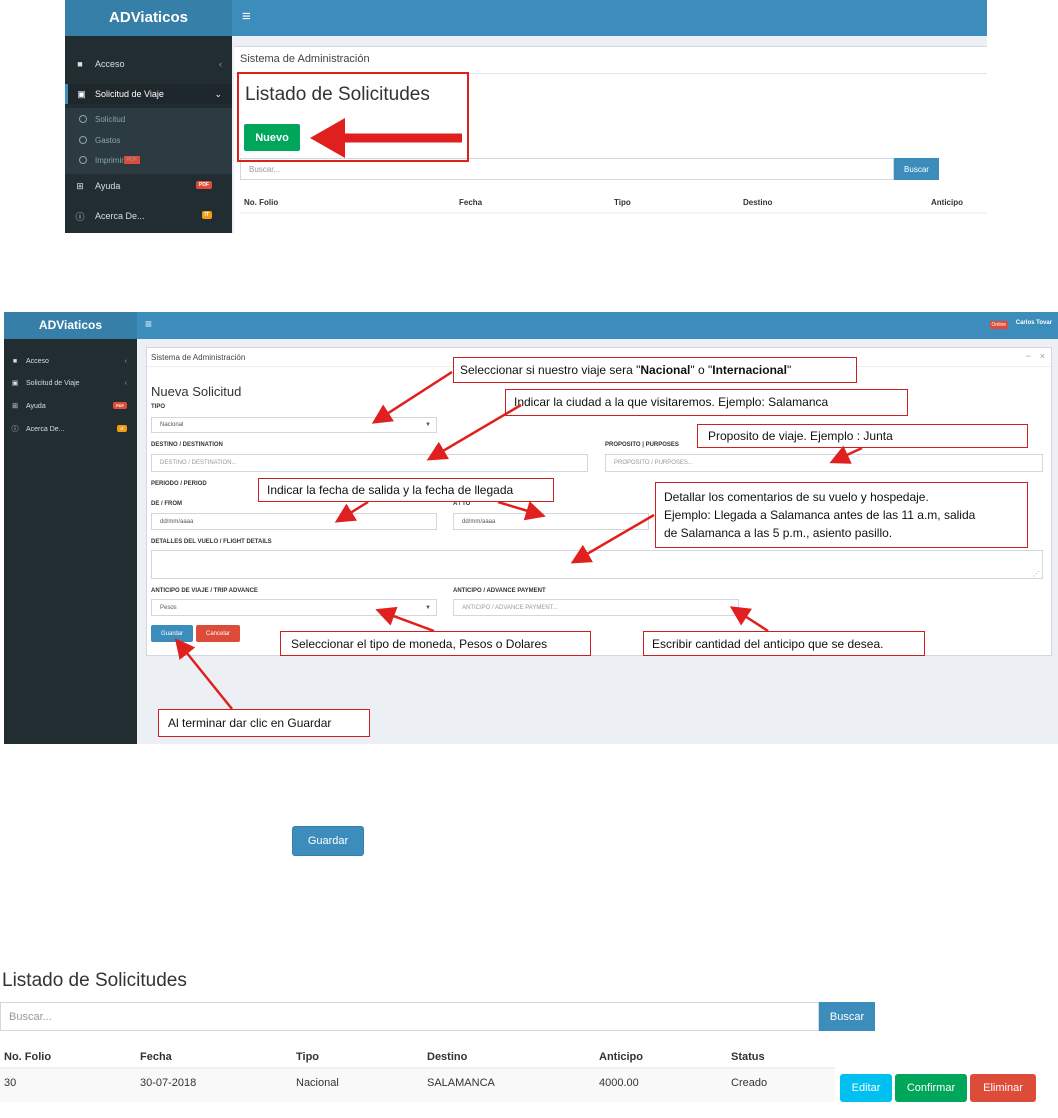  What do you see at coordinates (211, 542) in the screenshot?
I see `detalles-label: DETALLES DEL VUELO / FLIGHT DETAILS` at bounding box center [211, 542].